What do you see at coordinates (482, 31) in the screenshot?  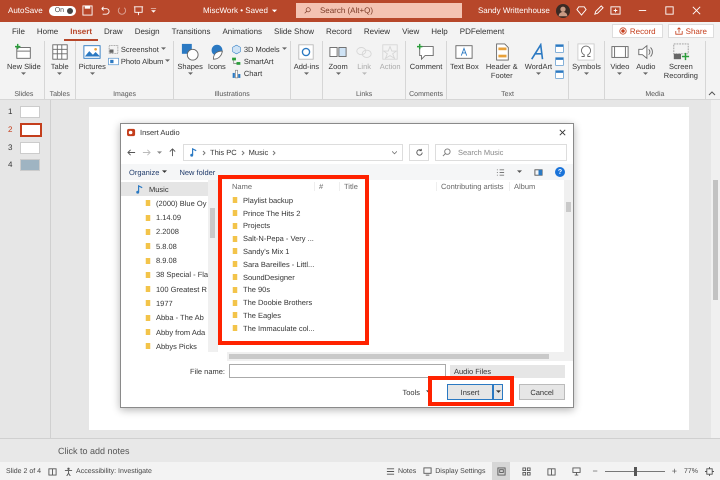 I see `ribbon-tab: PDFelement` at bounding box center [482, 31].